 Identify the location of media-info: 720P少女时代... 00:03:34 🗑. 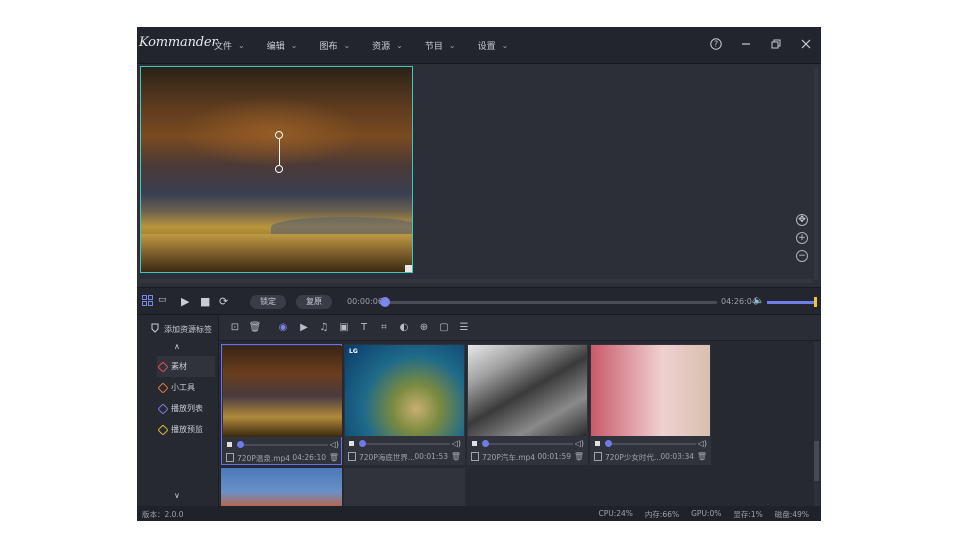
(650, 457).